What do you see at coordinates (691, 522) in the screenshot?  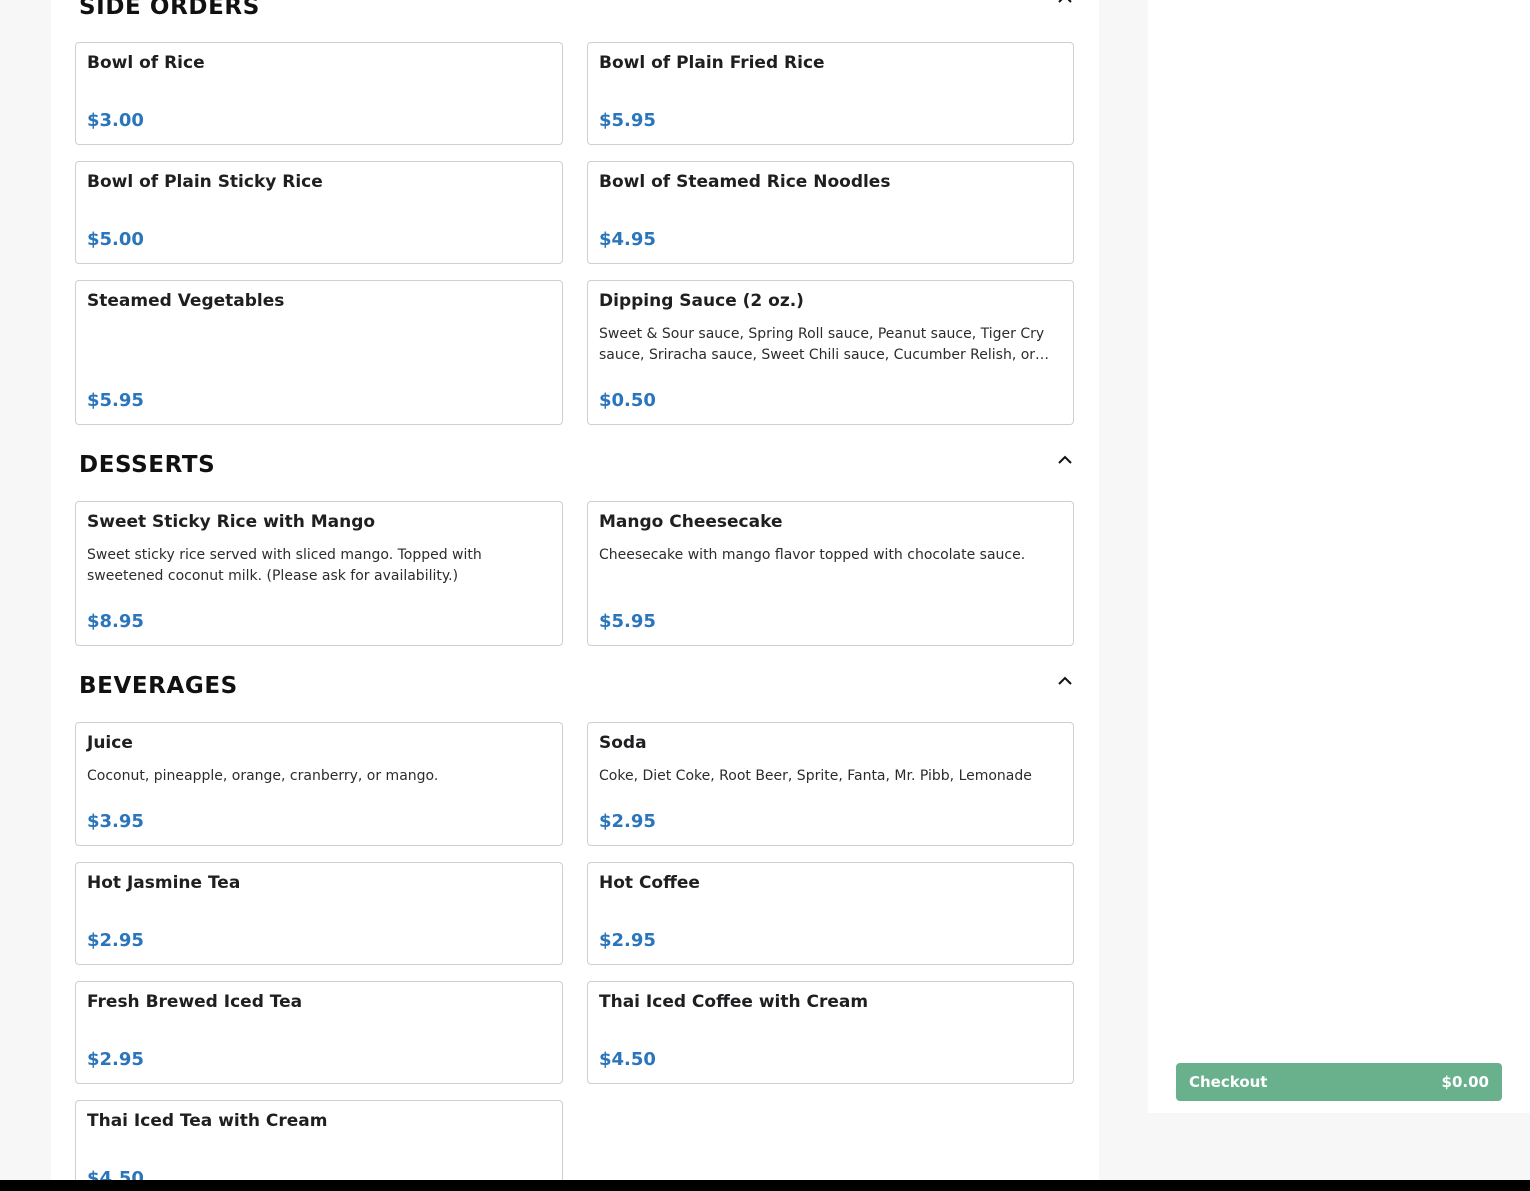 I see `item-name: Mango Cheesecake` at bounding box center [691, 522].